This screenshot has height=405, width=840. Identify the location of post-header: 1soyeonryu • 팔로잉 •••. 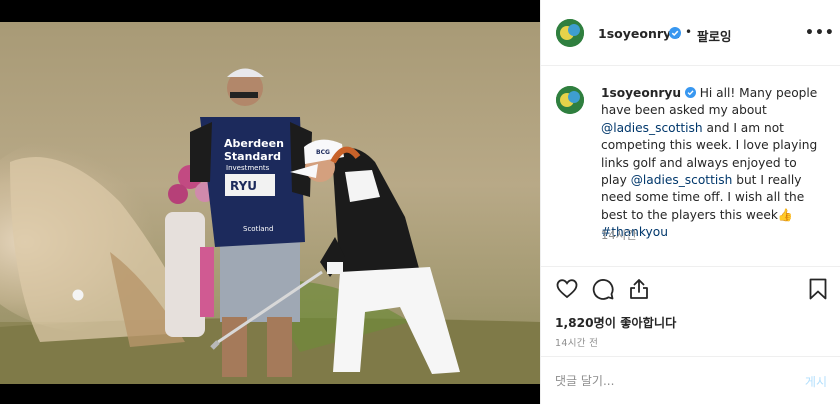
(690, 33).